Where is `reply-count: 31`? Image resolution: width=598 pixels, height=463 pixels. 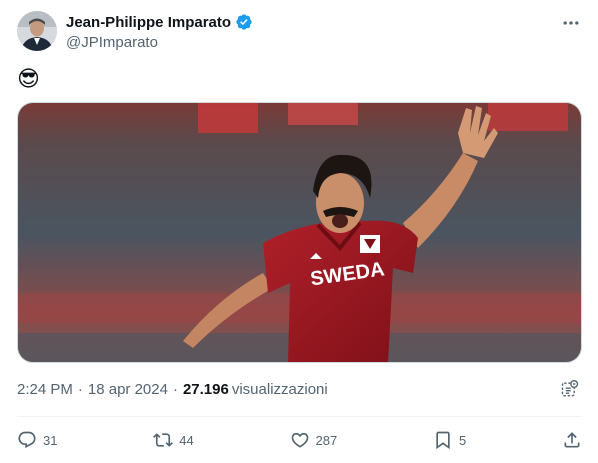
reply-count: 31 is located at coordinates (50, 440).